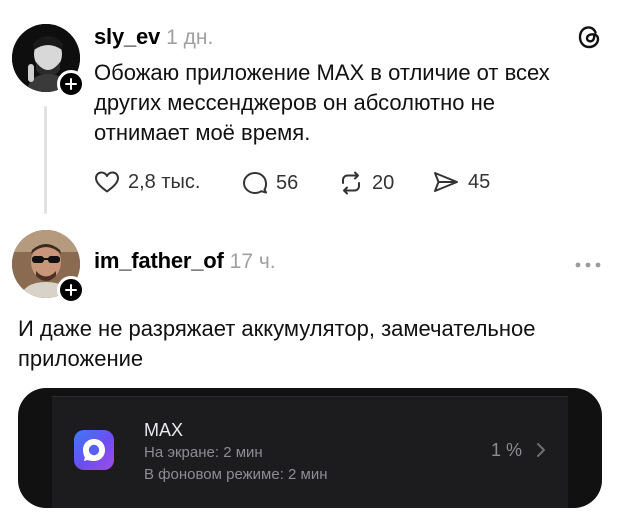  I want to click on divider, so click(310, 396).